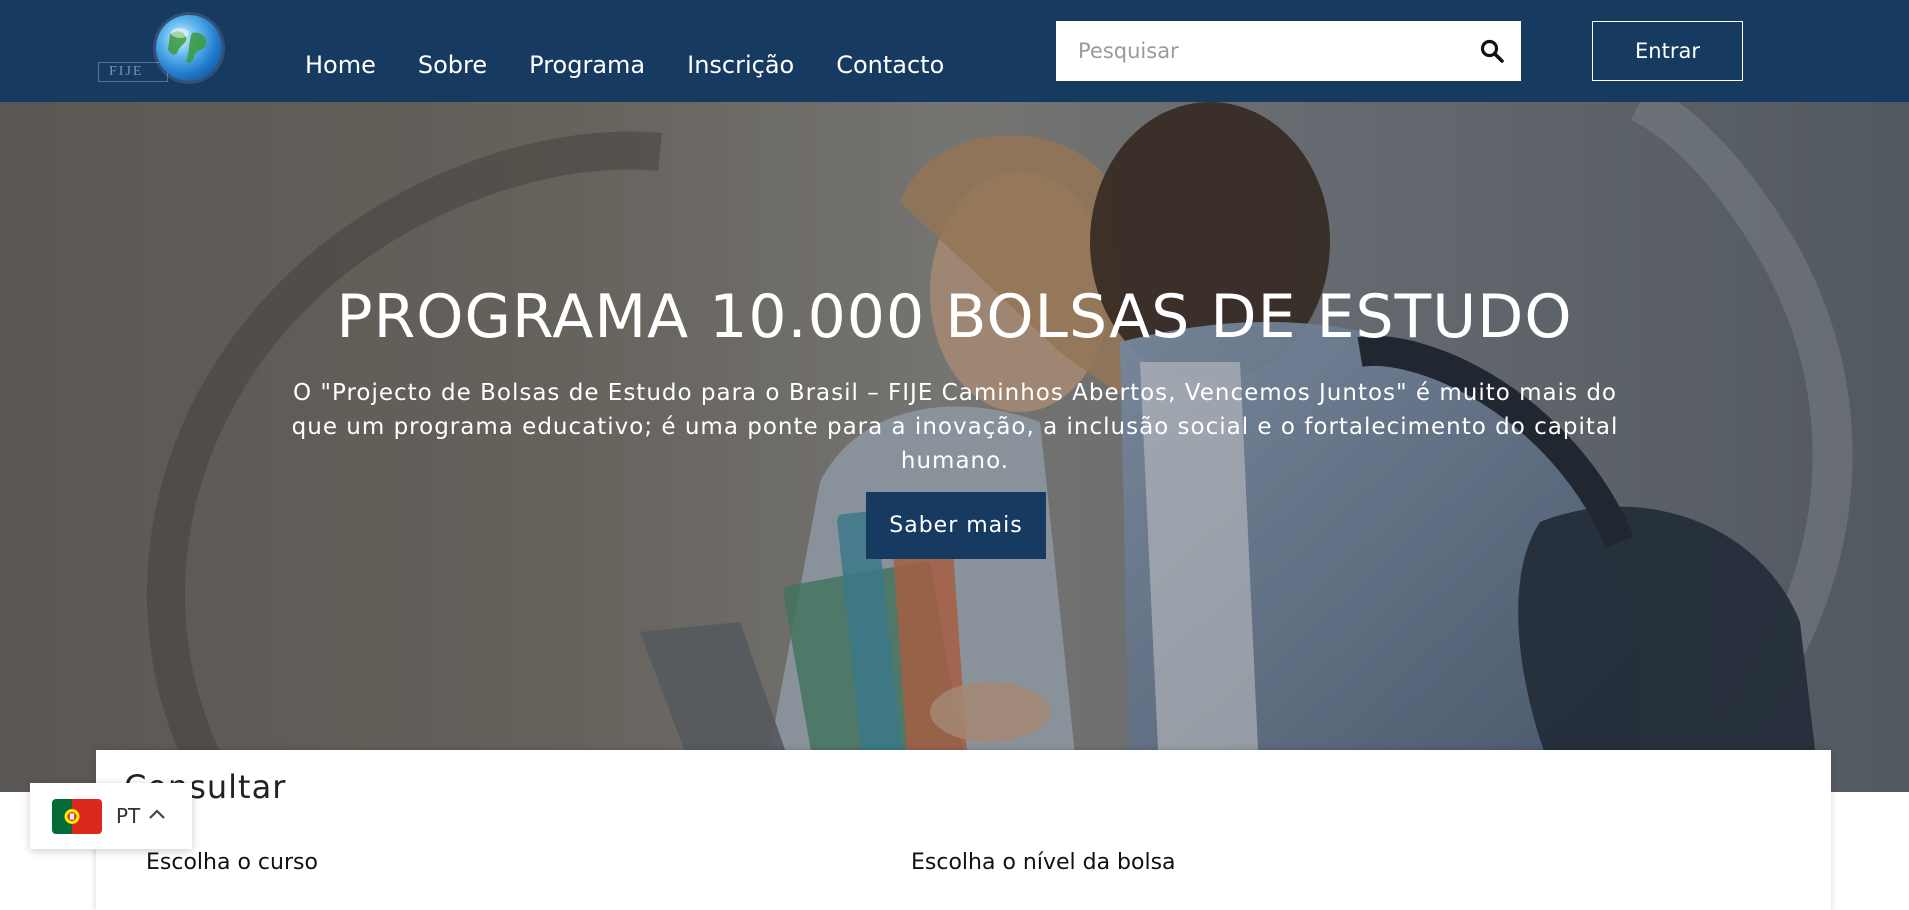 The width and height of the screenshot is (1909, 910). What do you see at coordinates (128, 816) in the screenshot?
I see `language-code: PT` at bounding box center [128, 816].